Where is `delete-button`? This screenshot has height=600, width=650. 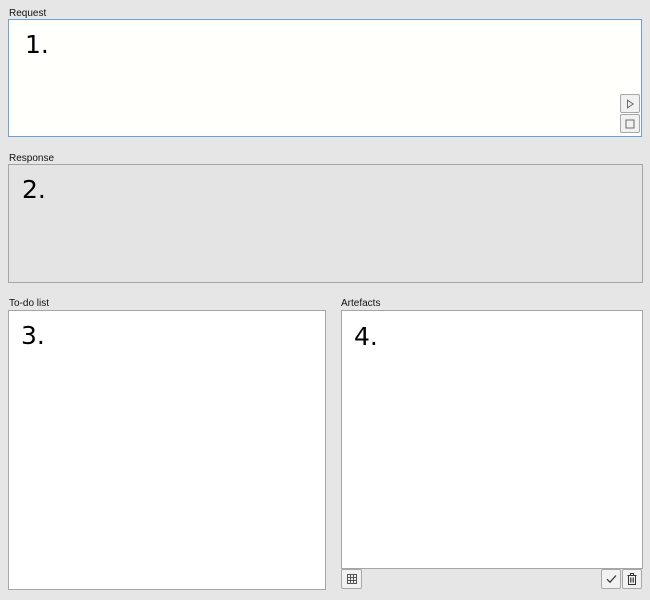 delete-button is located at coordinates (632, 579).